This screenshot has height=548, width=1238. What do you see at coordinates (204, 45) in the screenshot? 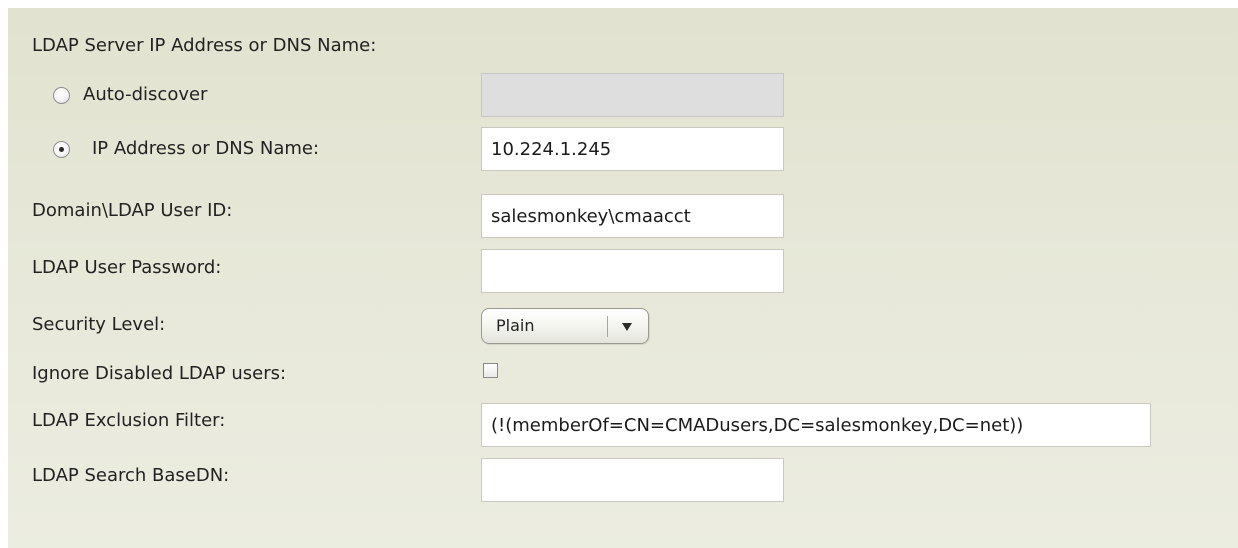
I see `ldap-server-heading: LDAP Server IP Address or DNS Name:` at bounding box center [204, 45].